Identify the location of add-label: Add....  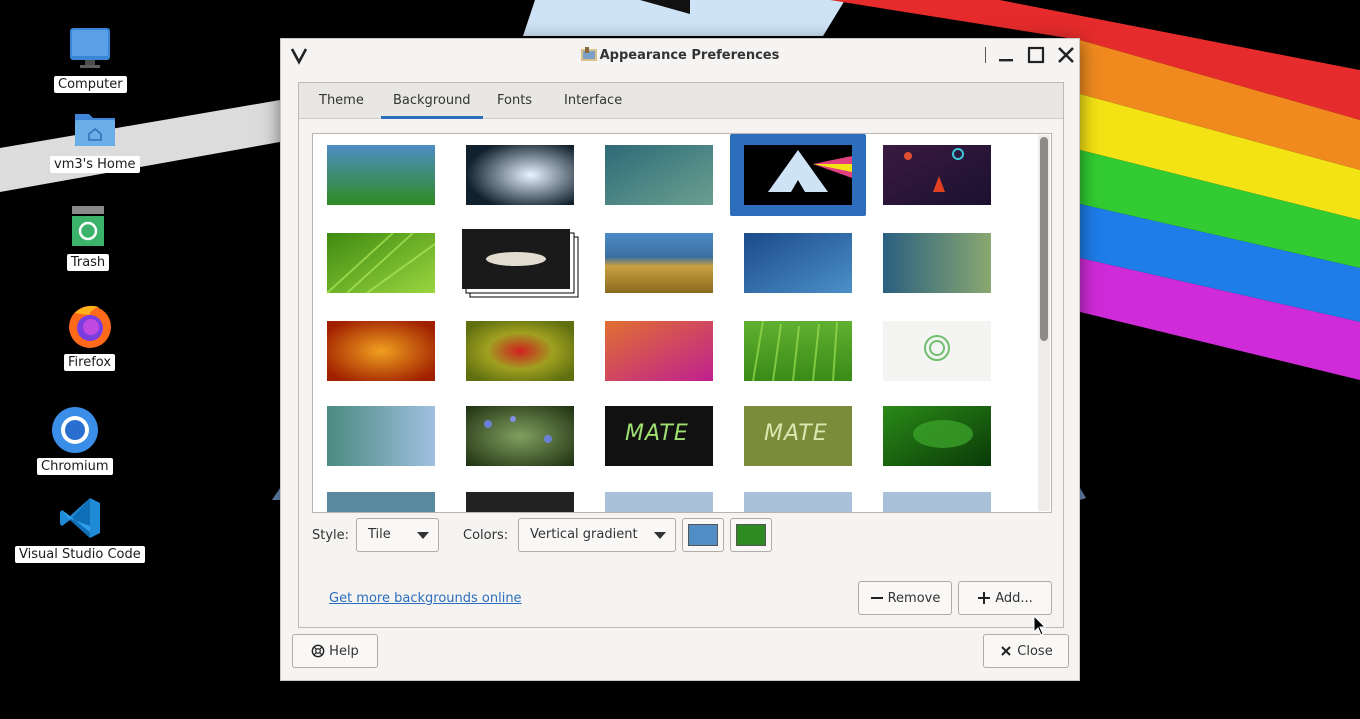
(1014, 598).